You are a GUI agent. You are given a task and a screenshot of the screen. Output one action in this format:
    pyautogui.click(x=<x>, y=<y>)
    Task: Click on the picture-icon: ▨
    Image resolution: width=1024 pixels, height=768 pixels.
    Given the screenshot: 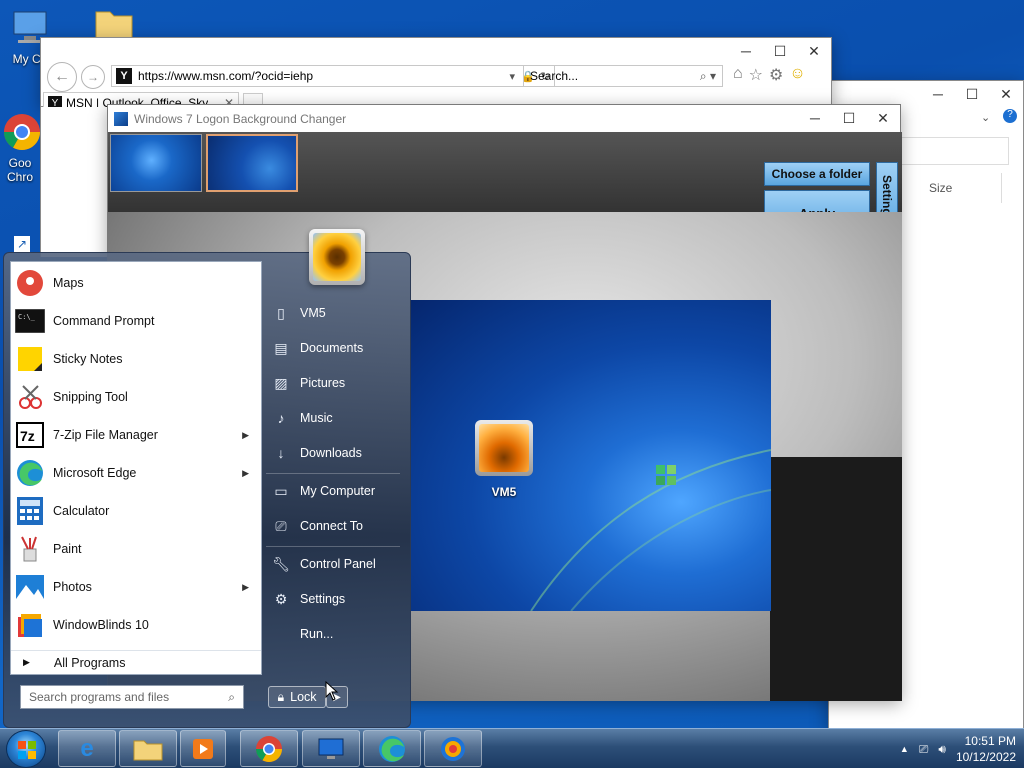 What is the action you would take?
    pyautogui.click(x=281, y=382)
    